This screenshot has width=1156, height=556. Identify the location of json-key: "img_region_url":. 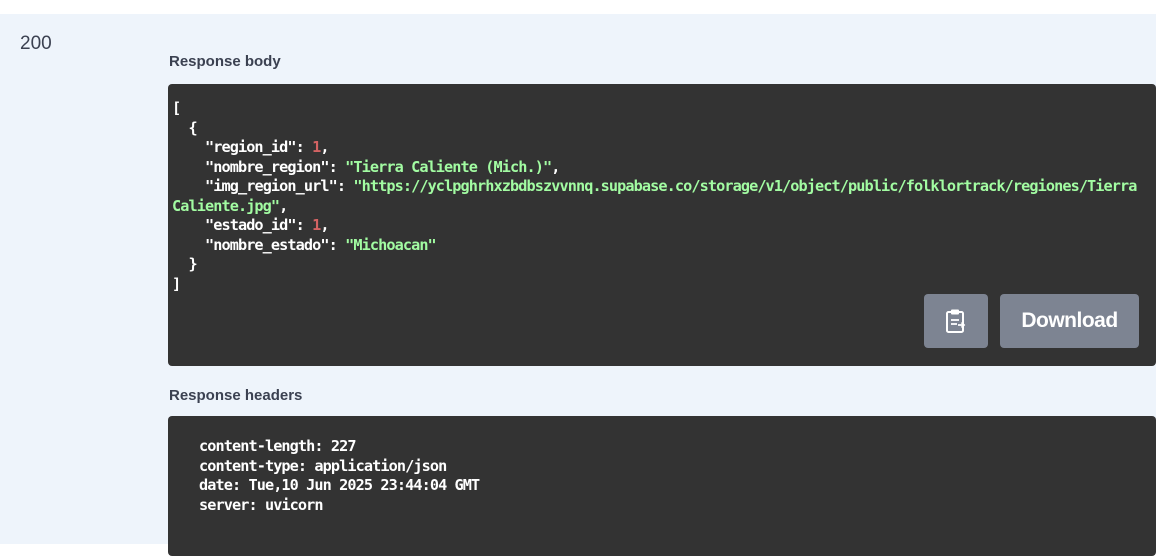
(263, 186).